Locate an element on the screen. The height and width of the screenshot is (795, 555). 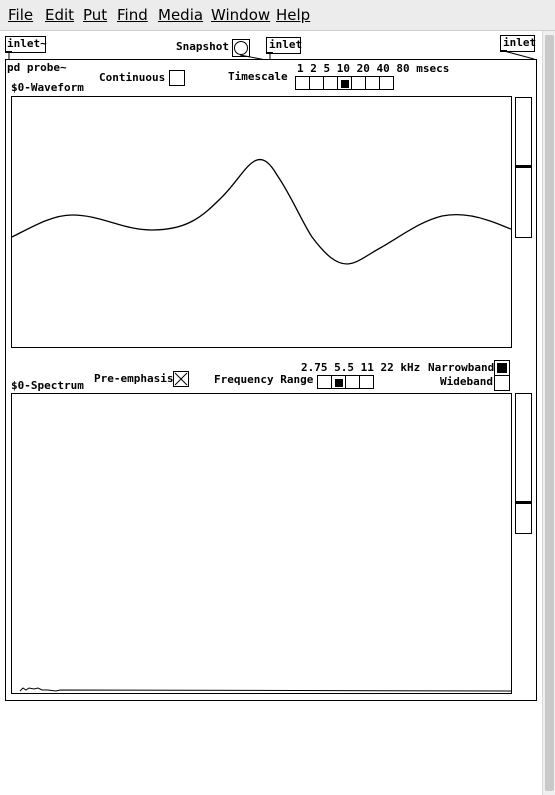
menu-file: File is located at coordinates (20, 15).